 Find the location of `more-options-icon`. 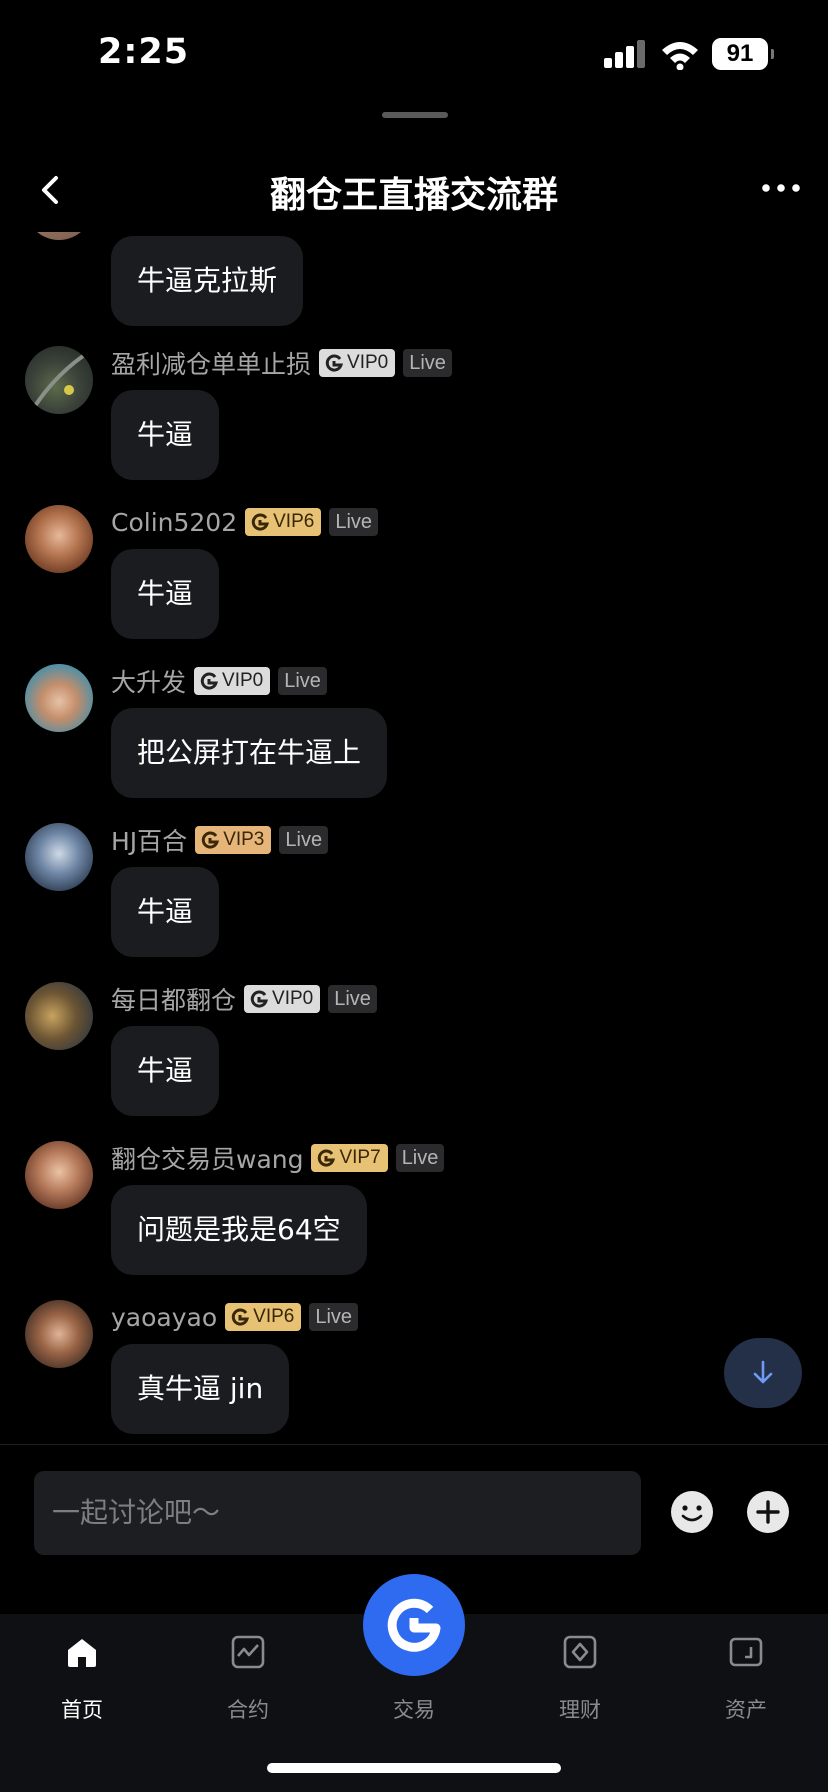

more-options-icon is located at coordinates (781, 188).